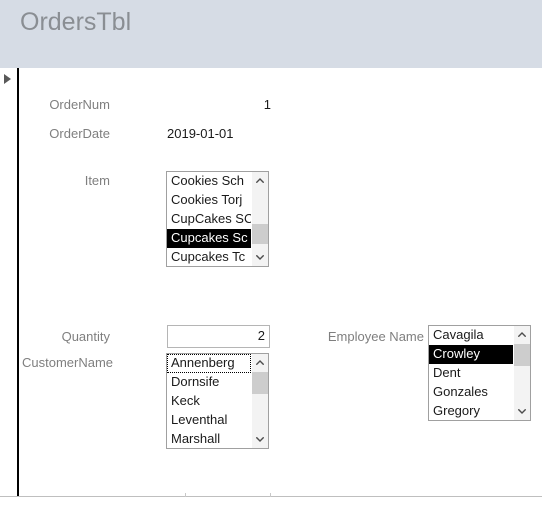 This screenshot has width=542, height=508. What do you see at coordinates (79, 133) in the screenshot?
I see `orderdate-label: OrderDate` at bounding box center [79, 133].